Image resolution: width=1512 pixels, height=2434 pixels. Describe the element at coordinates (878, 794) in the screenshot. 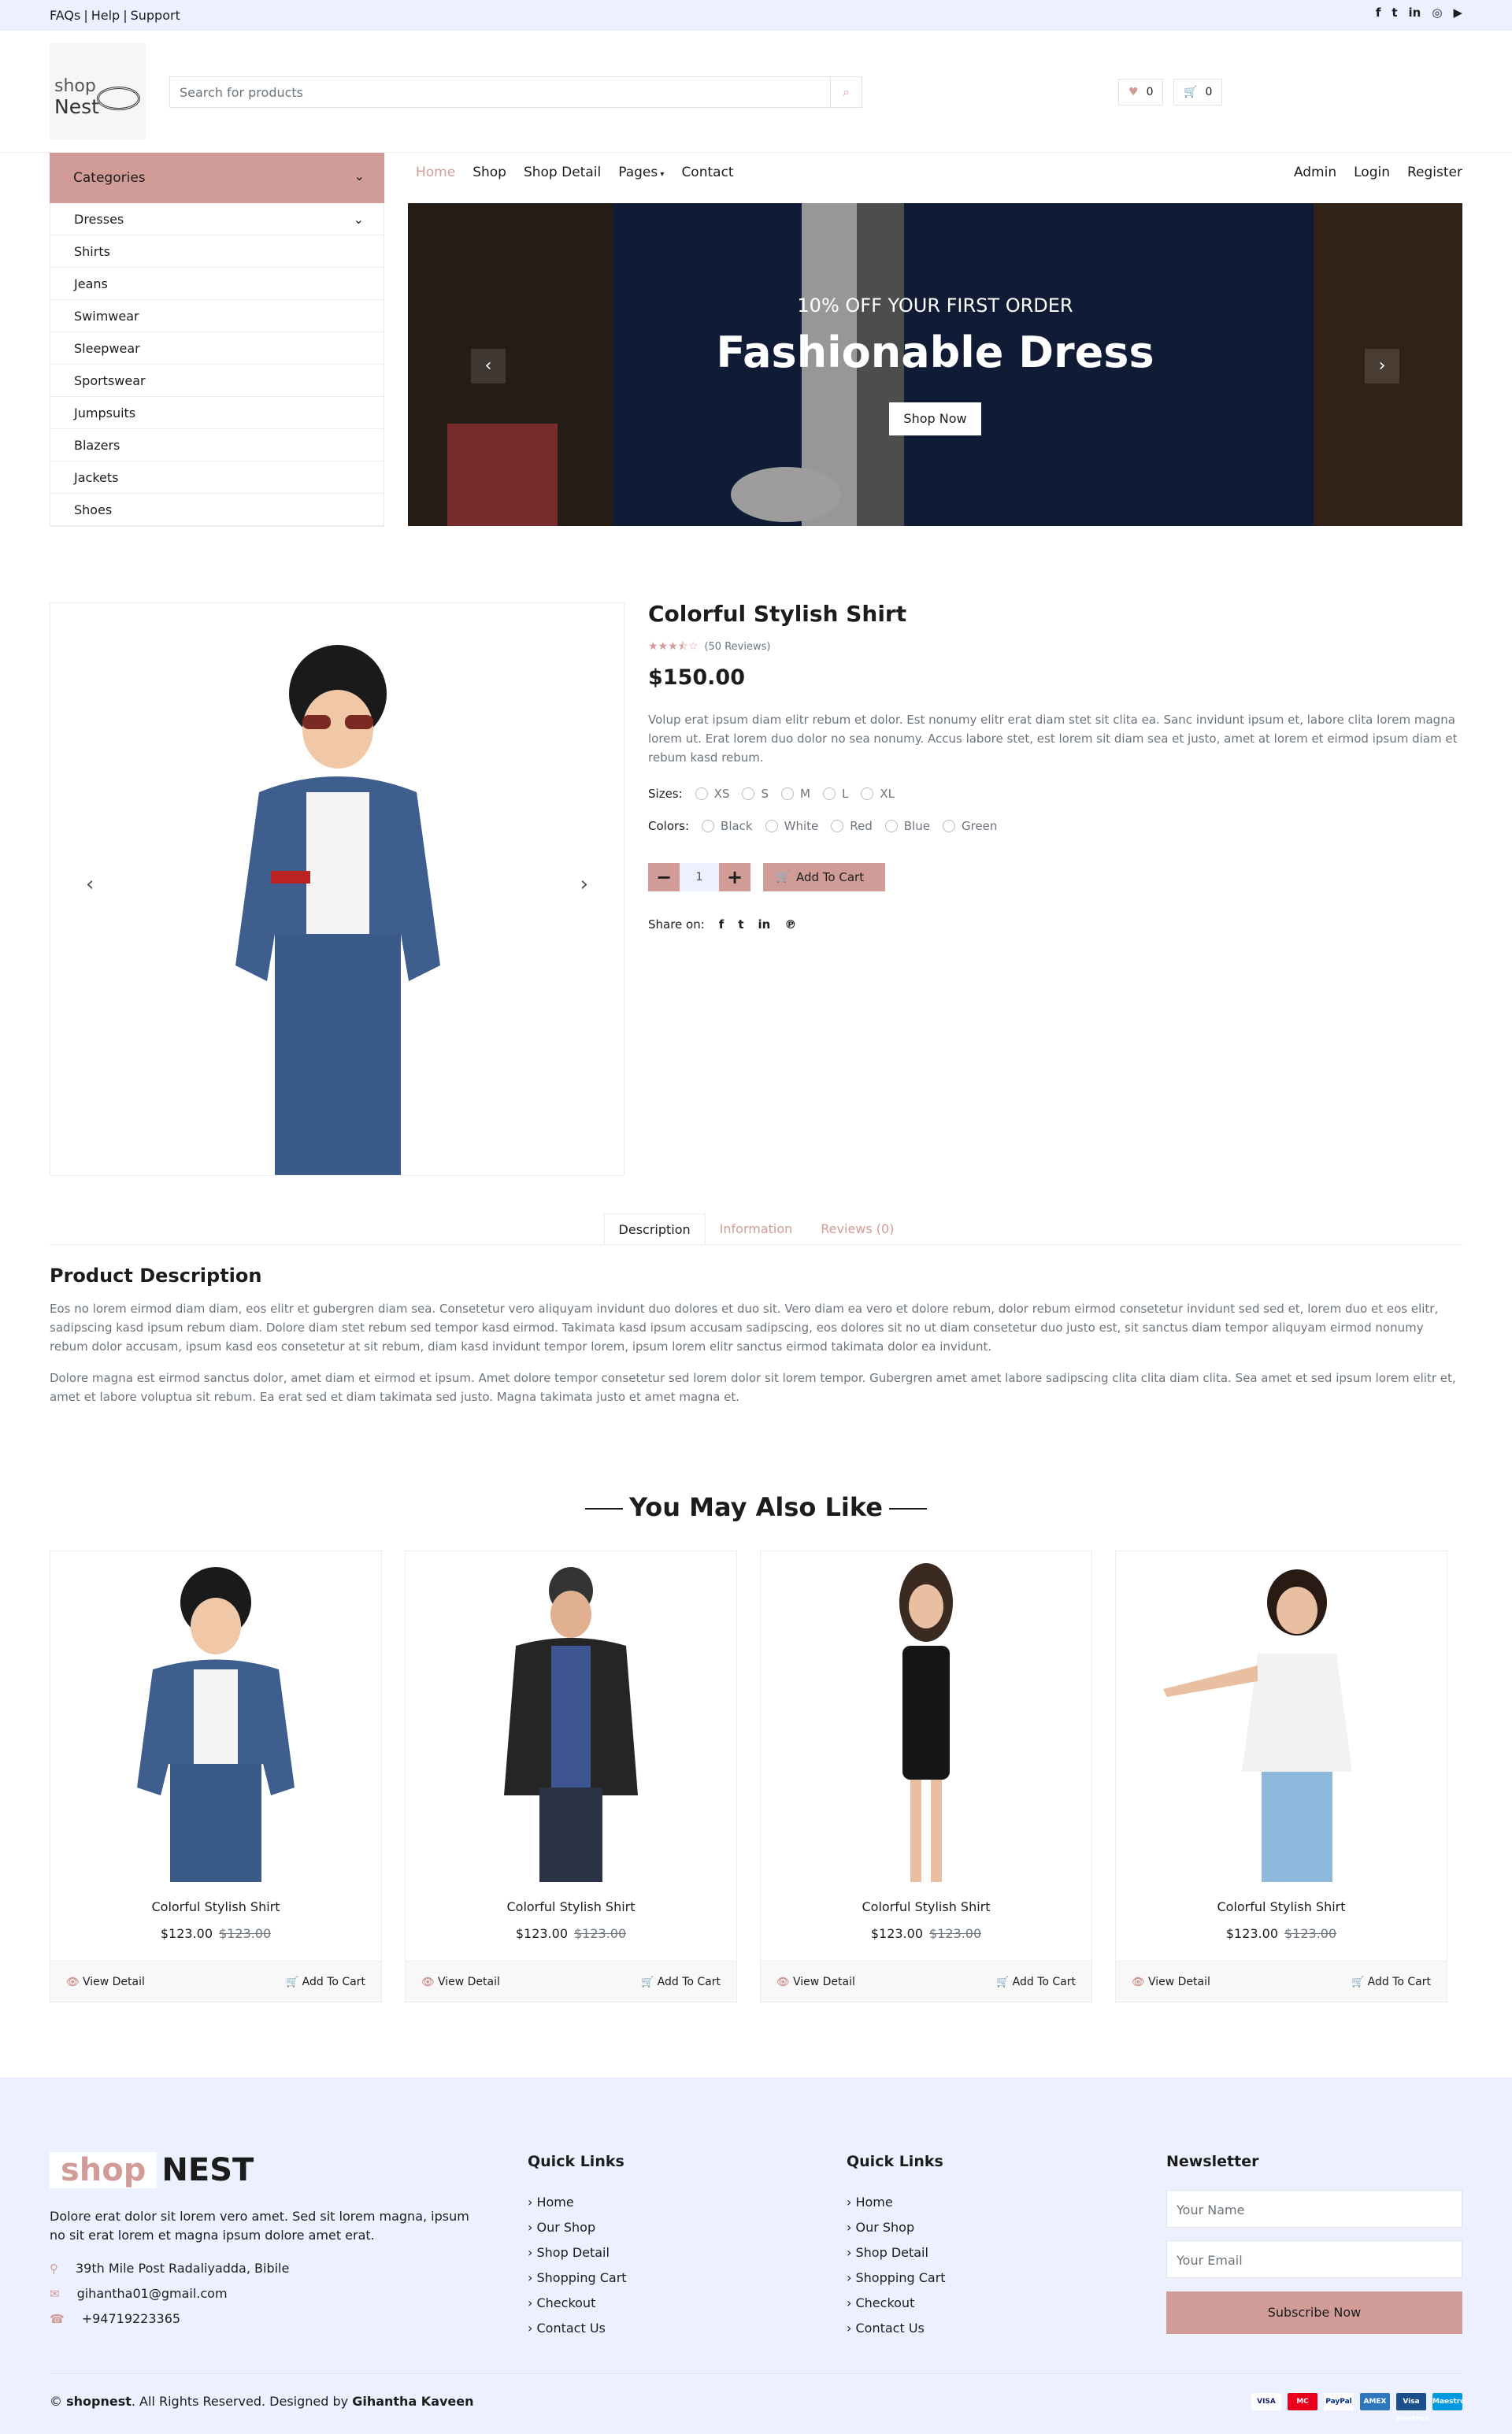

I see `size-option: XL` at that location.